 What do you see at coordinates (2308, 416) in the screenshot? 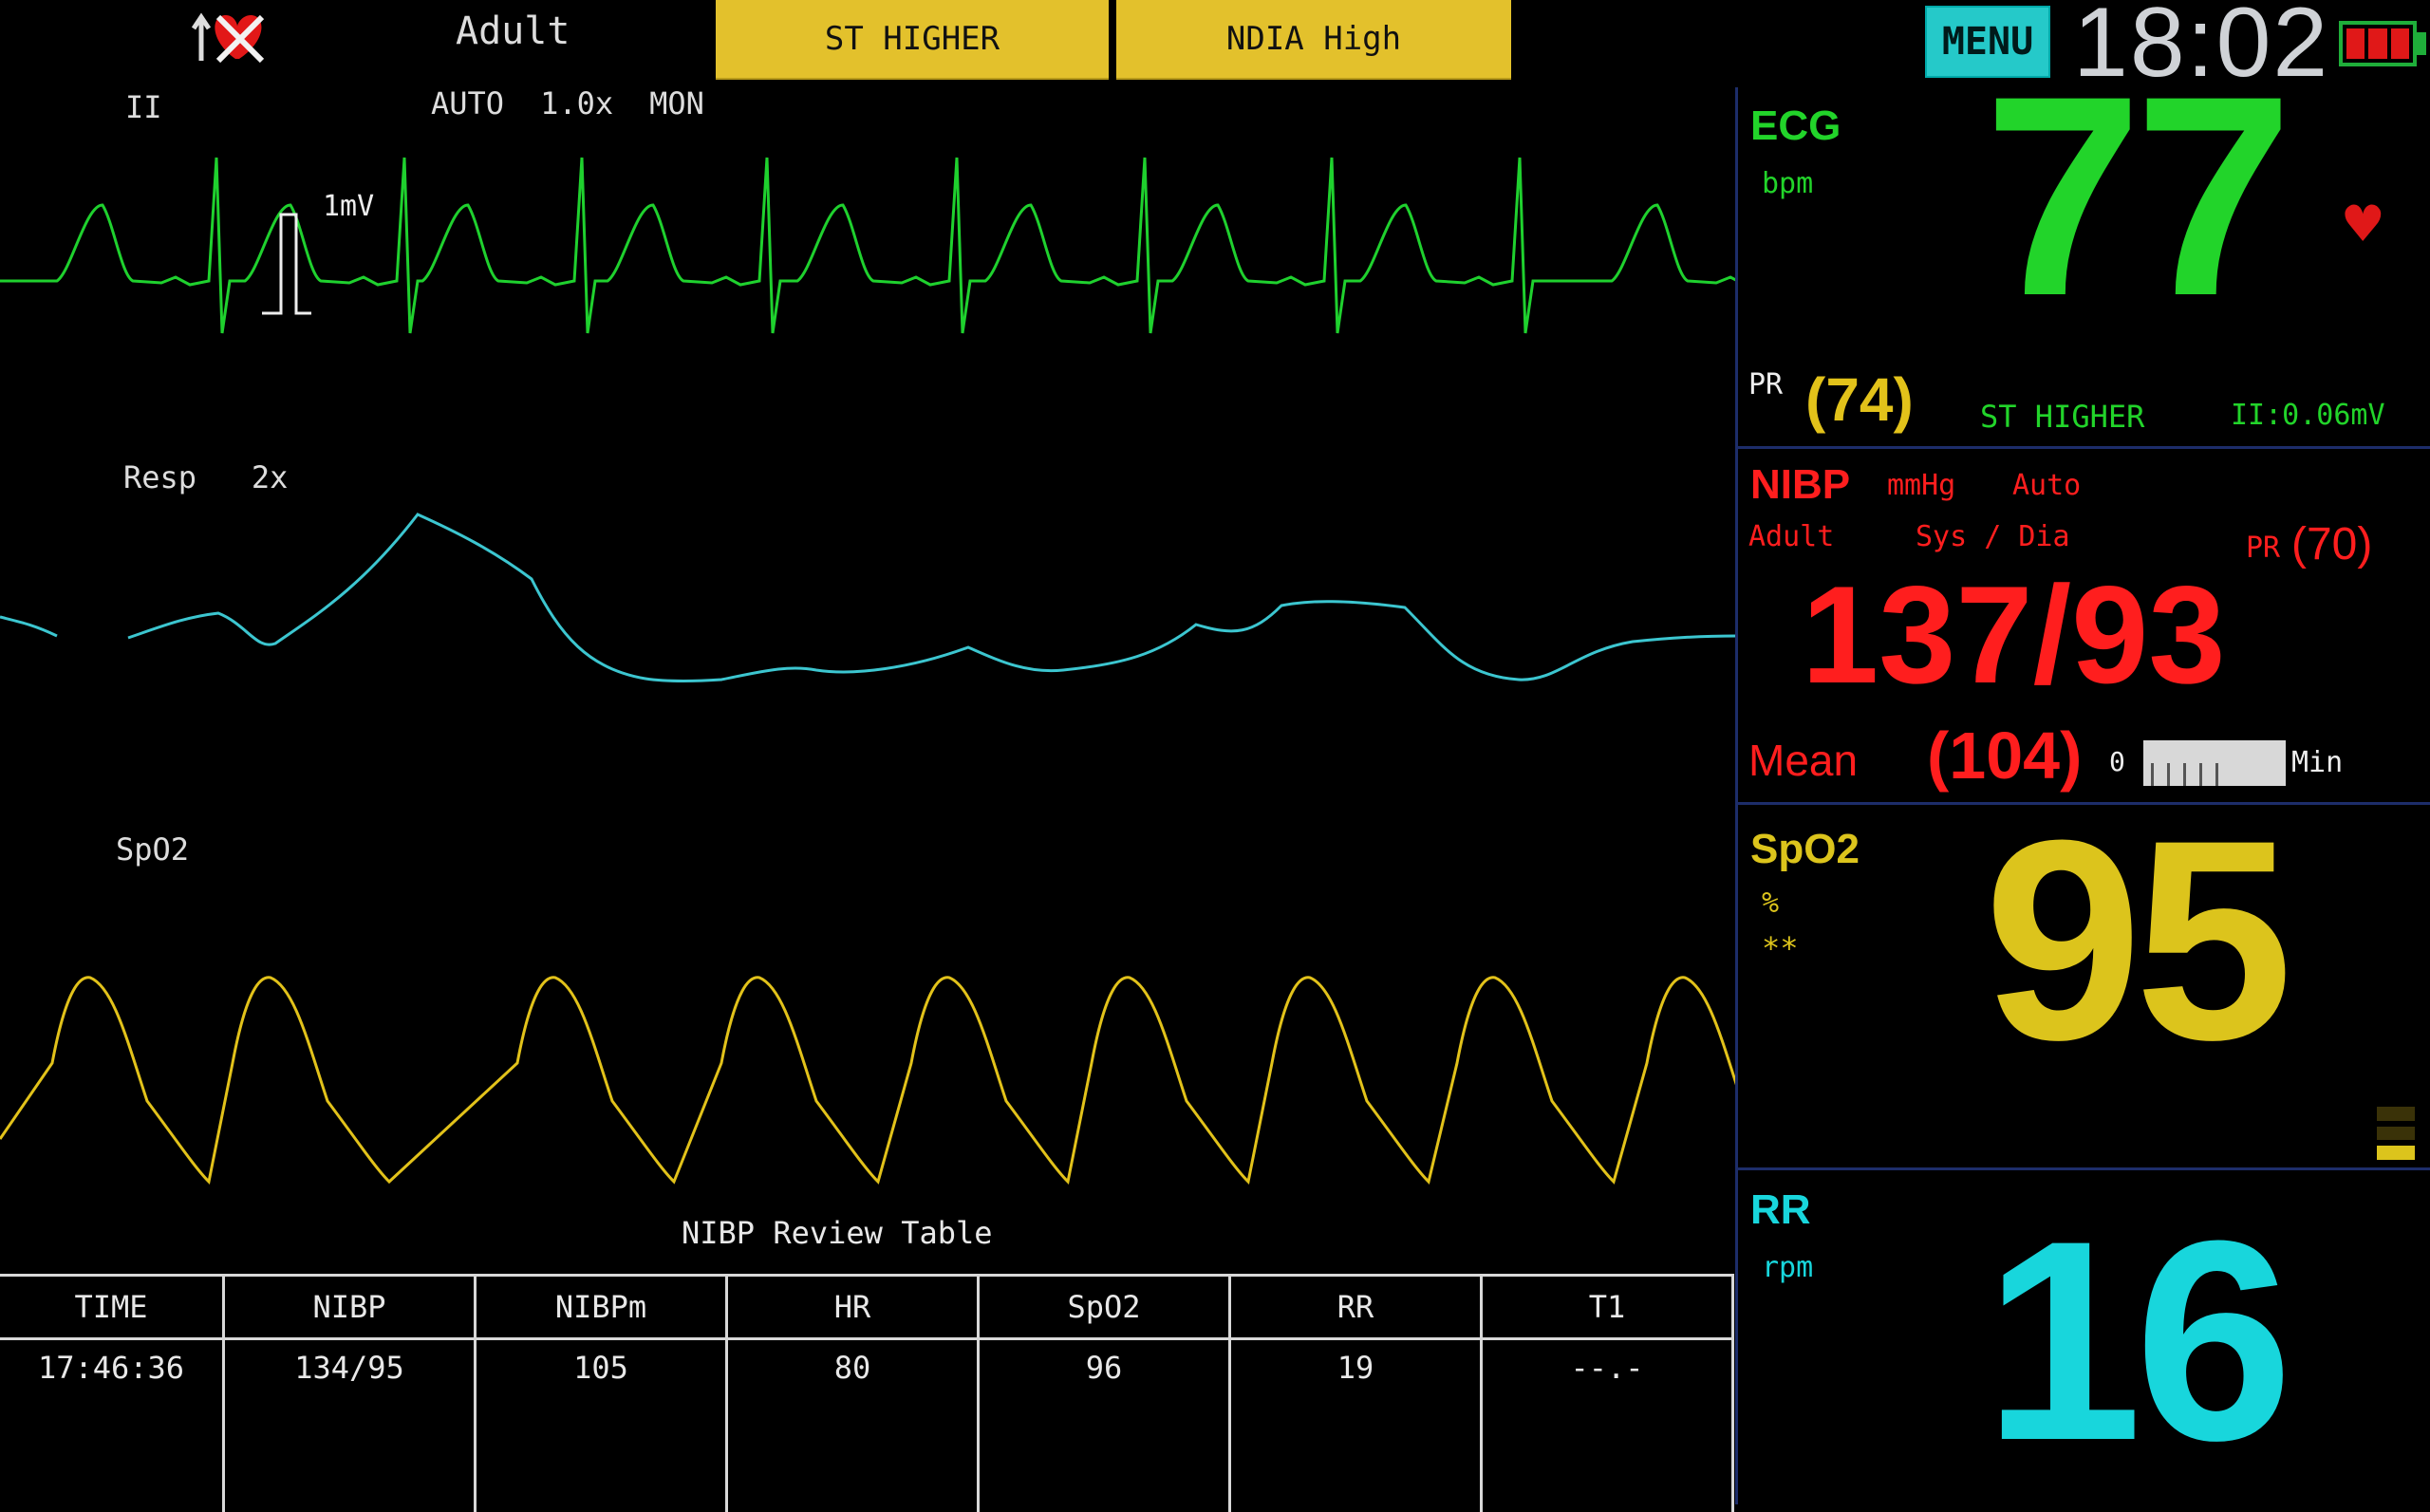
I see `st-value: II:0.06mV` at bounding box center [2308, 416].